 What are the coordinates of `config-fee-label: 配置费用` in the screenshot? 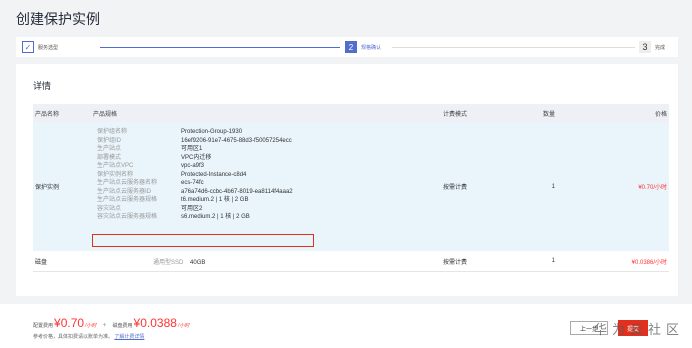 It's located at (43, 326).